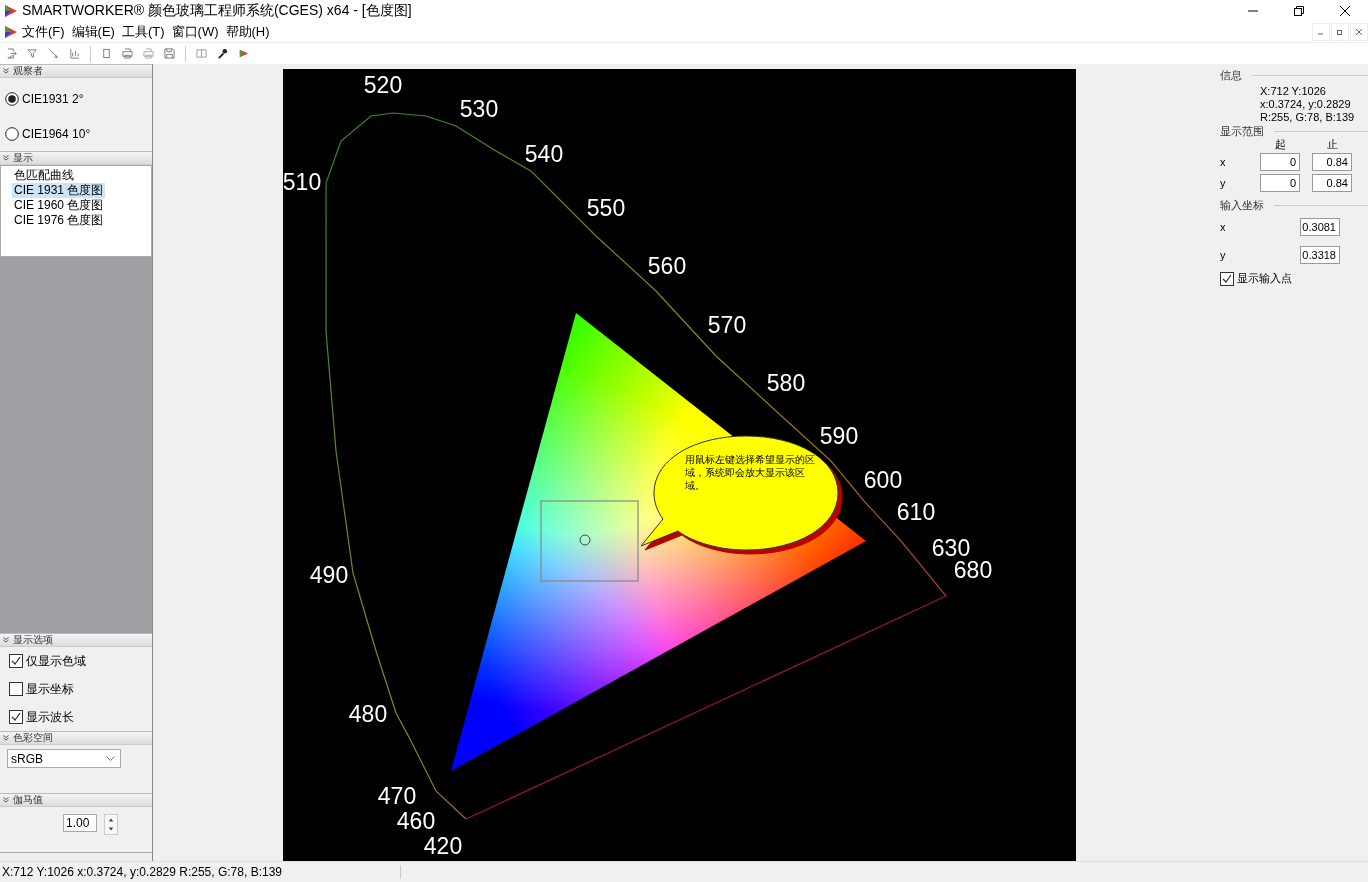 This screenshot has width=1368, height=882. I want to click on wavelength-label: 580, so click(785, 383).